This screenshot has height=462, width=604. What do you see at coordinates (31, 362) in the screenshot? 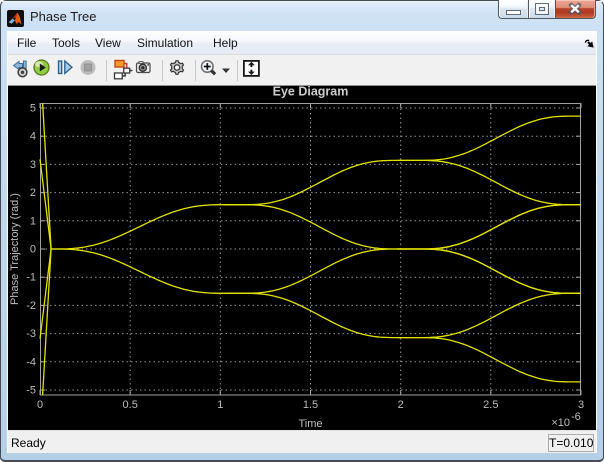
I see `svg-text: -4` at bounding box center [31, 362].